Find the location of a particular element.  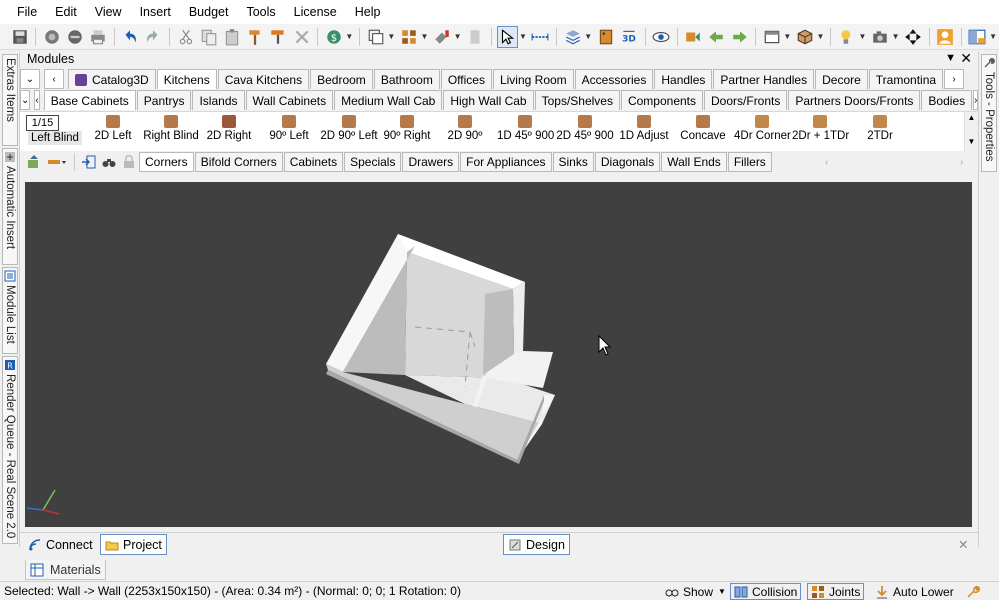

tab-automatic-insert: Automatic Insert is located at coordinates (10, 206).